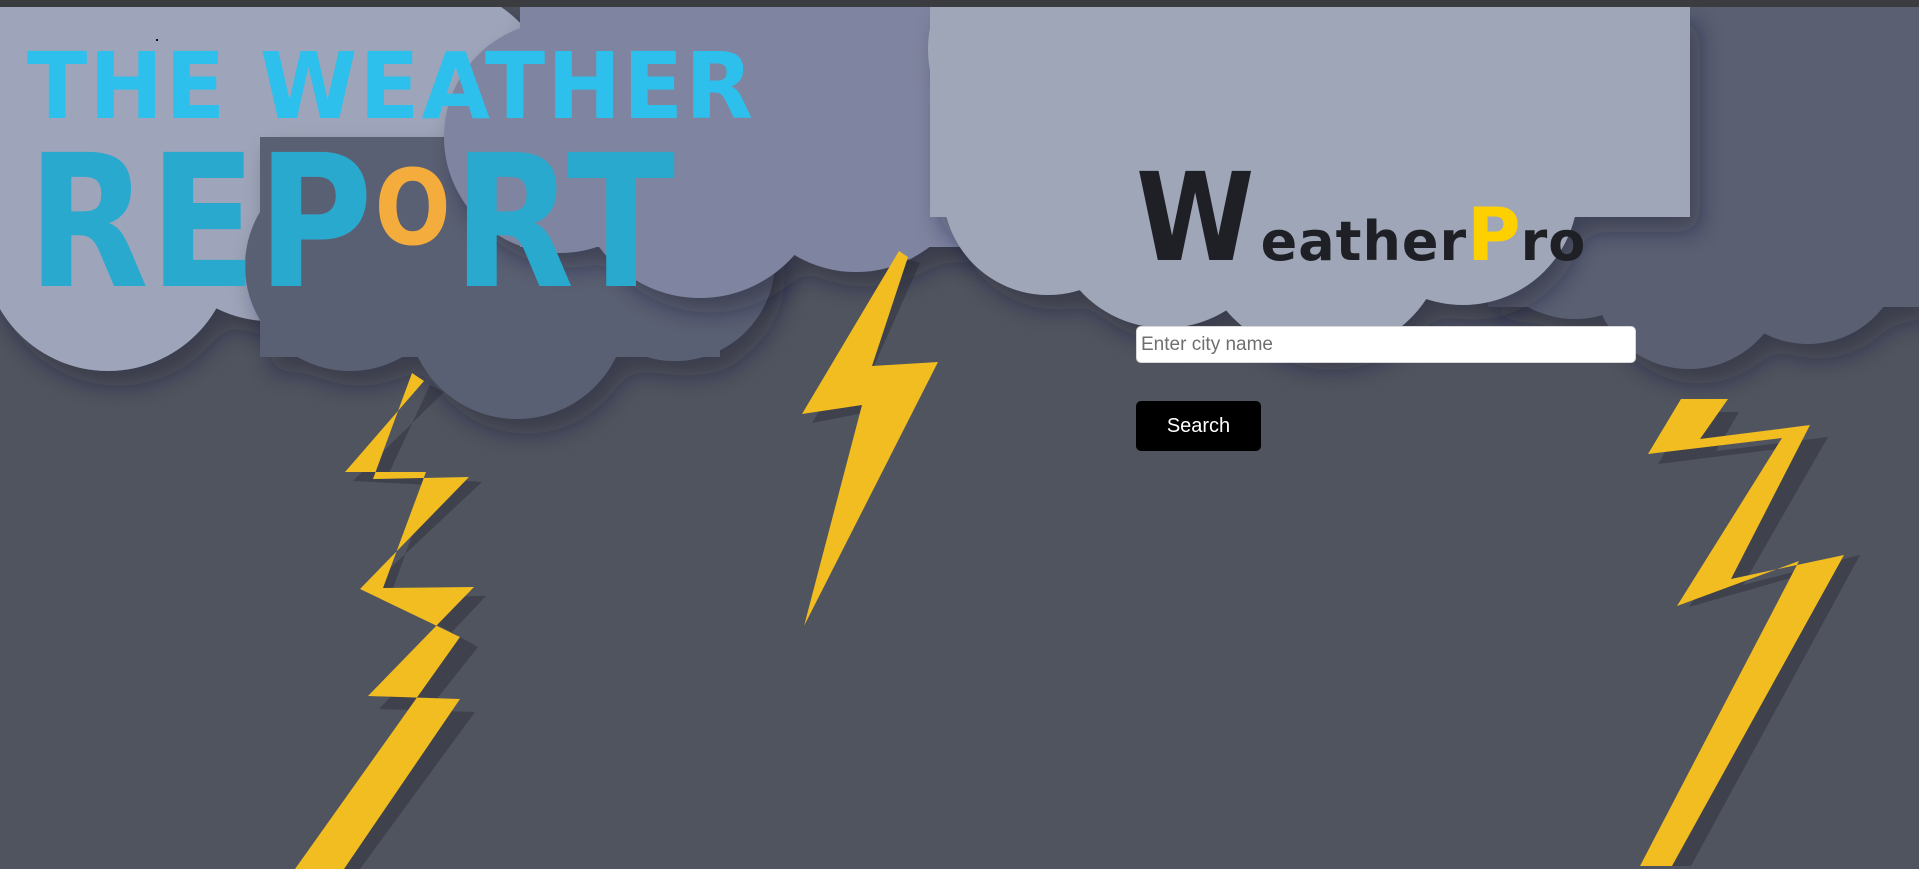 The image size is (1919, 869). What do you see at coordinates (959, 3) in the screenshot?
I see `window-top-strip` at bounding box center [959, 3].